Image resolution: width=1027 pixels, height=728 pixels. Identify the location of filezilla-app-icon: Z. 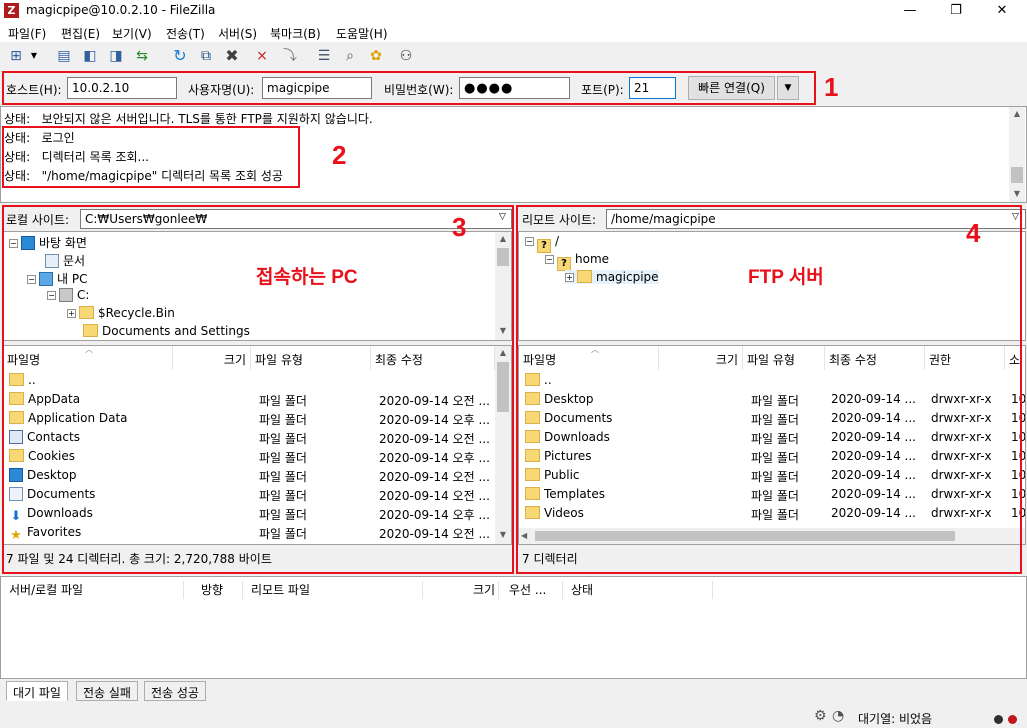
(11, 10).